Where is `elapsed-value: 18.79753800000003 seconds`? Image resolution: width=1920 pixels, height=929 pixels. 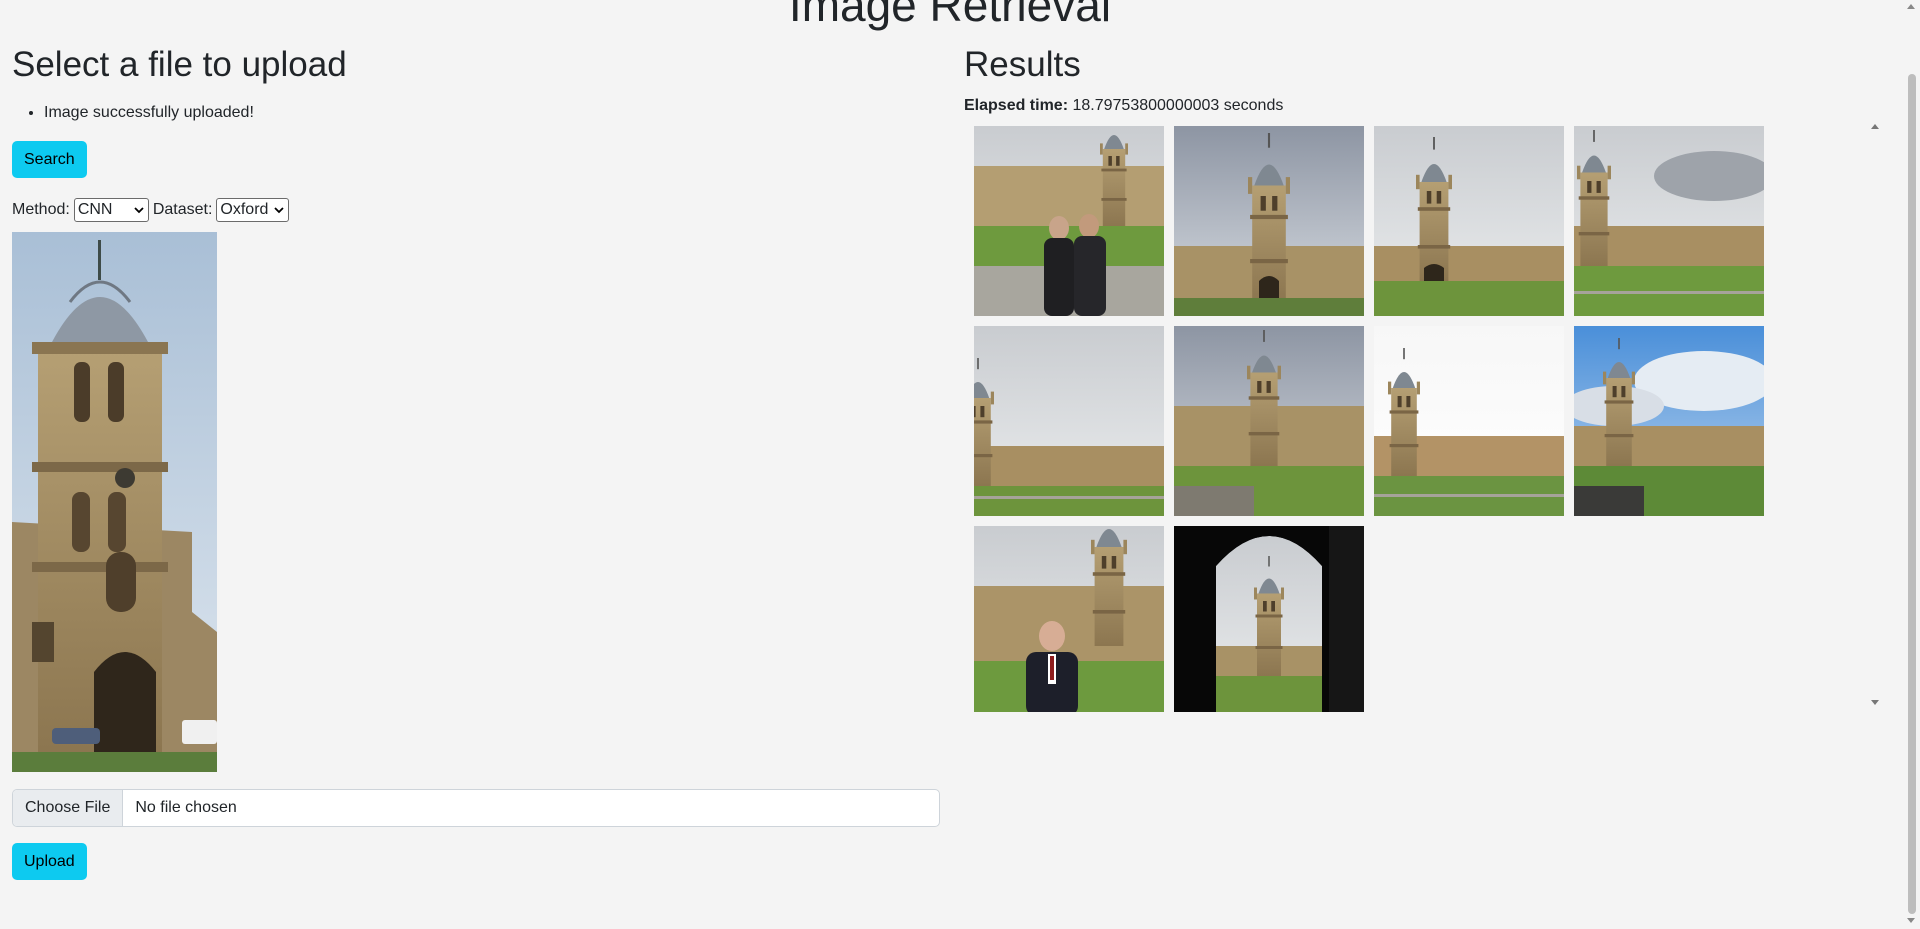 elapsed-value: 18.79753800000003 seconds is located at coordinates (1178, 105).